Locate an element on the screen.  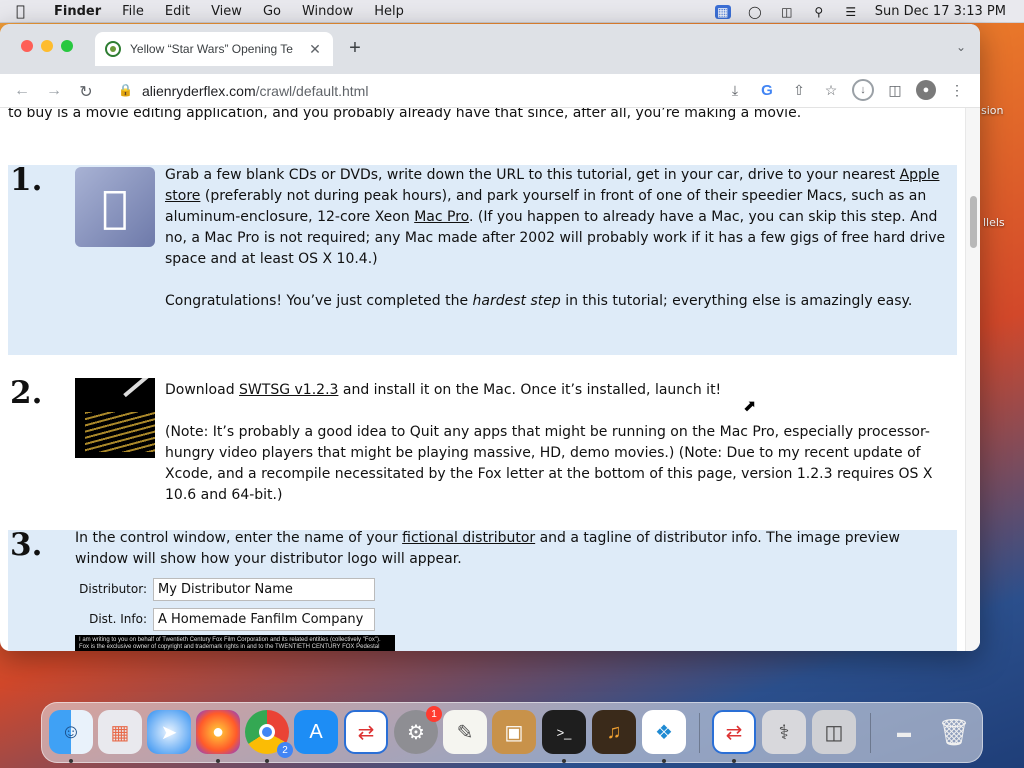
step-2-number: 2. is located at coordinates (26, 393).